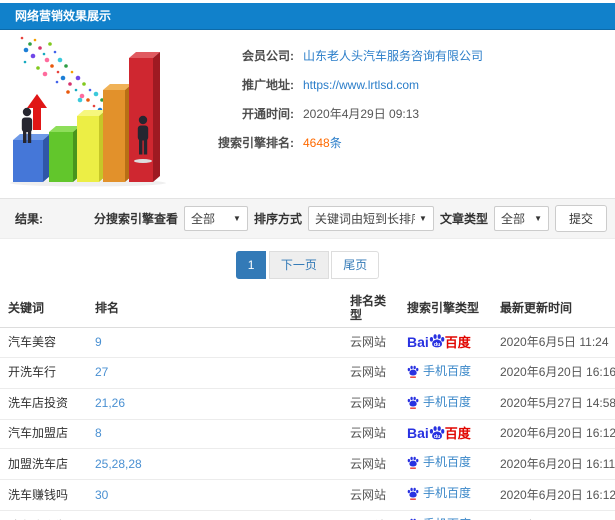 This screenshot has width=615, height=520. What do you see at coordinates (393, 55) in the screenshot?
I see `info-field-value: 山东老人头汽车服务咨询有限公司` at bounding box center [393, 55].